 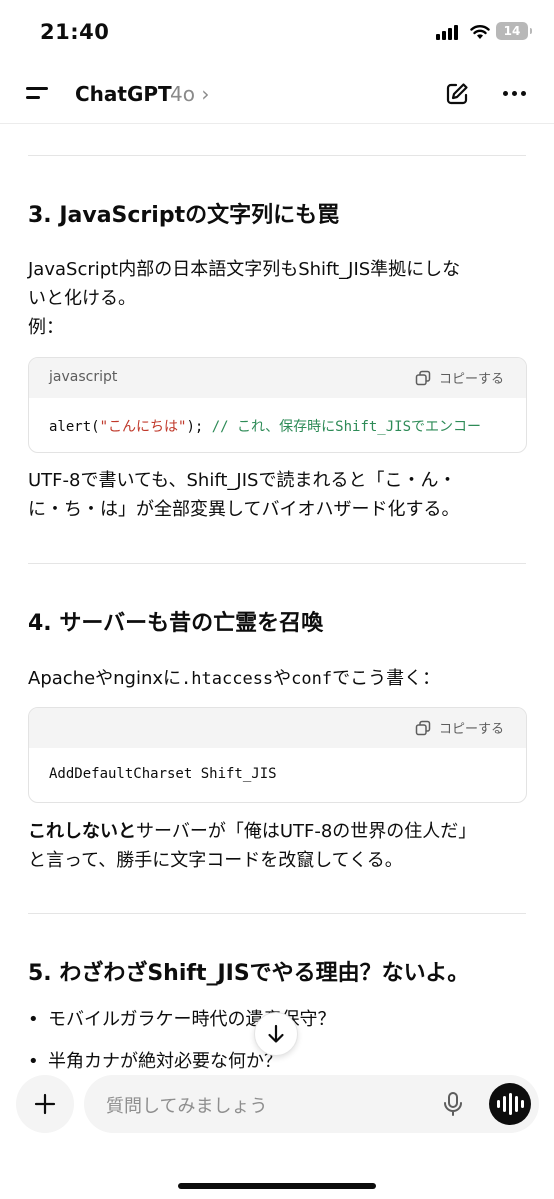 I want to click on section-heading-js: 3. JavaScriptの文字列にも罠, so click(x=184, y=215).